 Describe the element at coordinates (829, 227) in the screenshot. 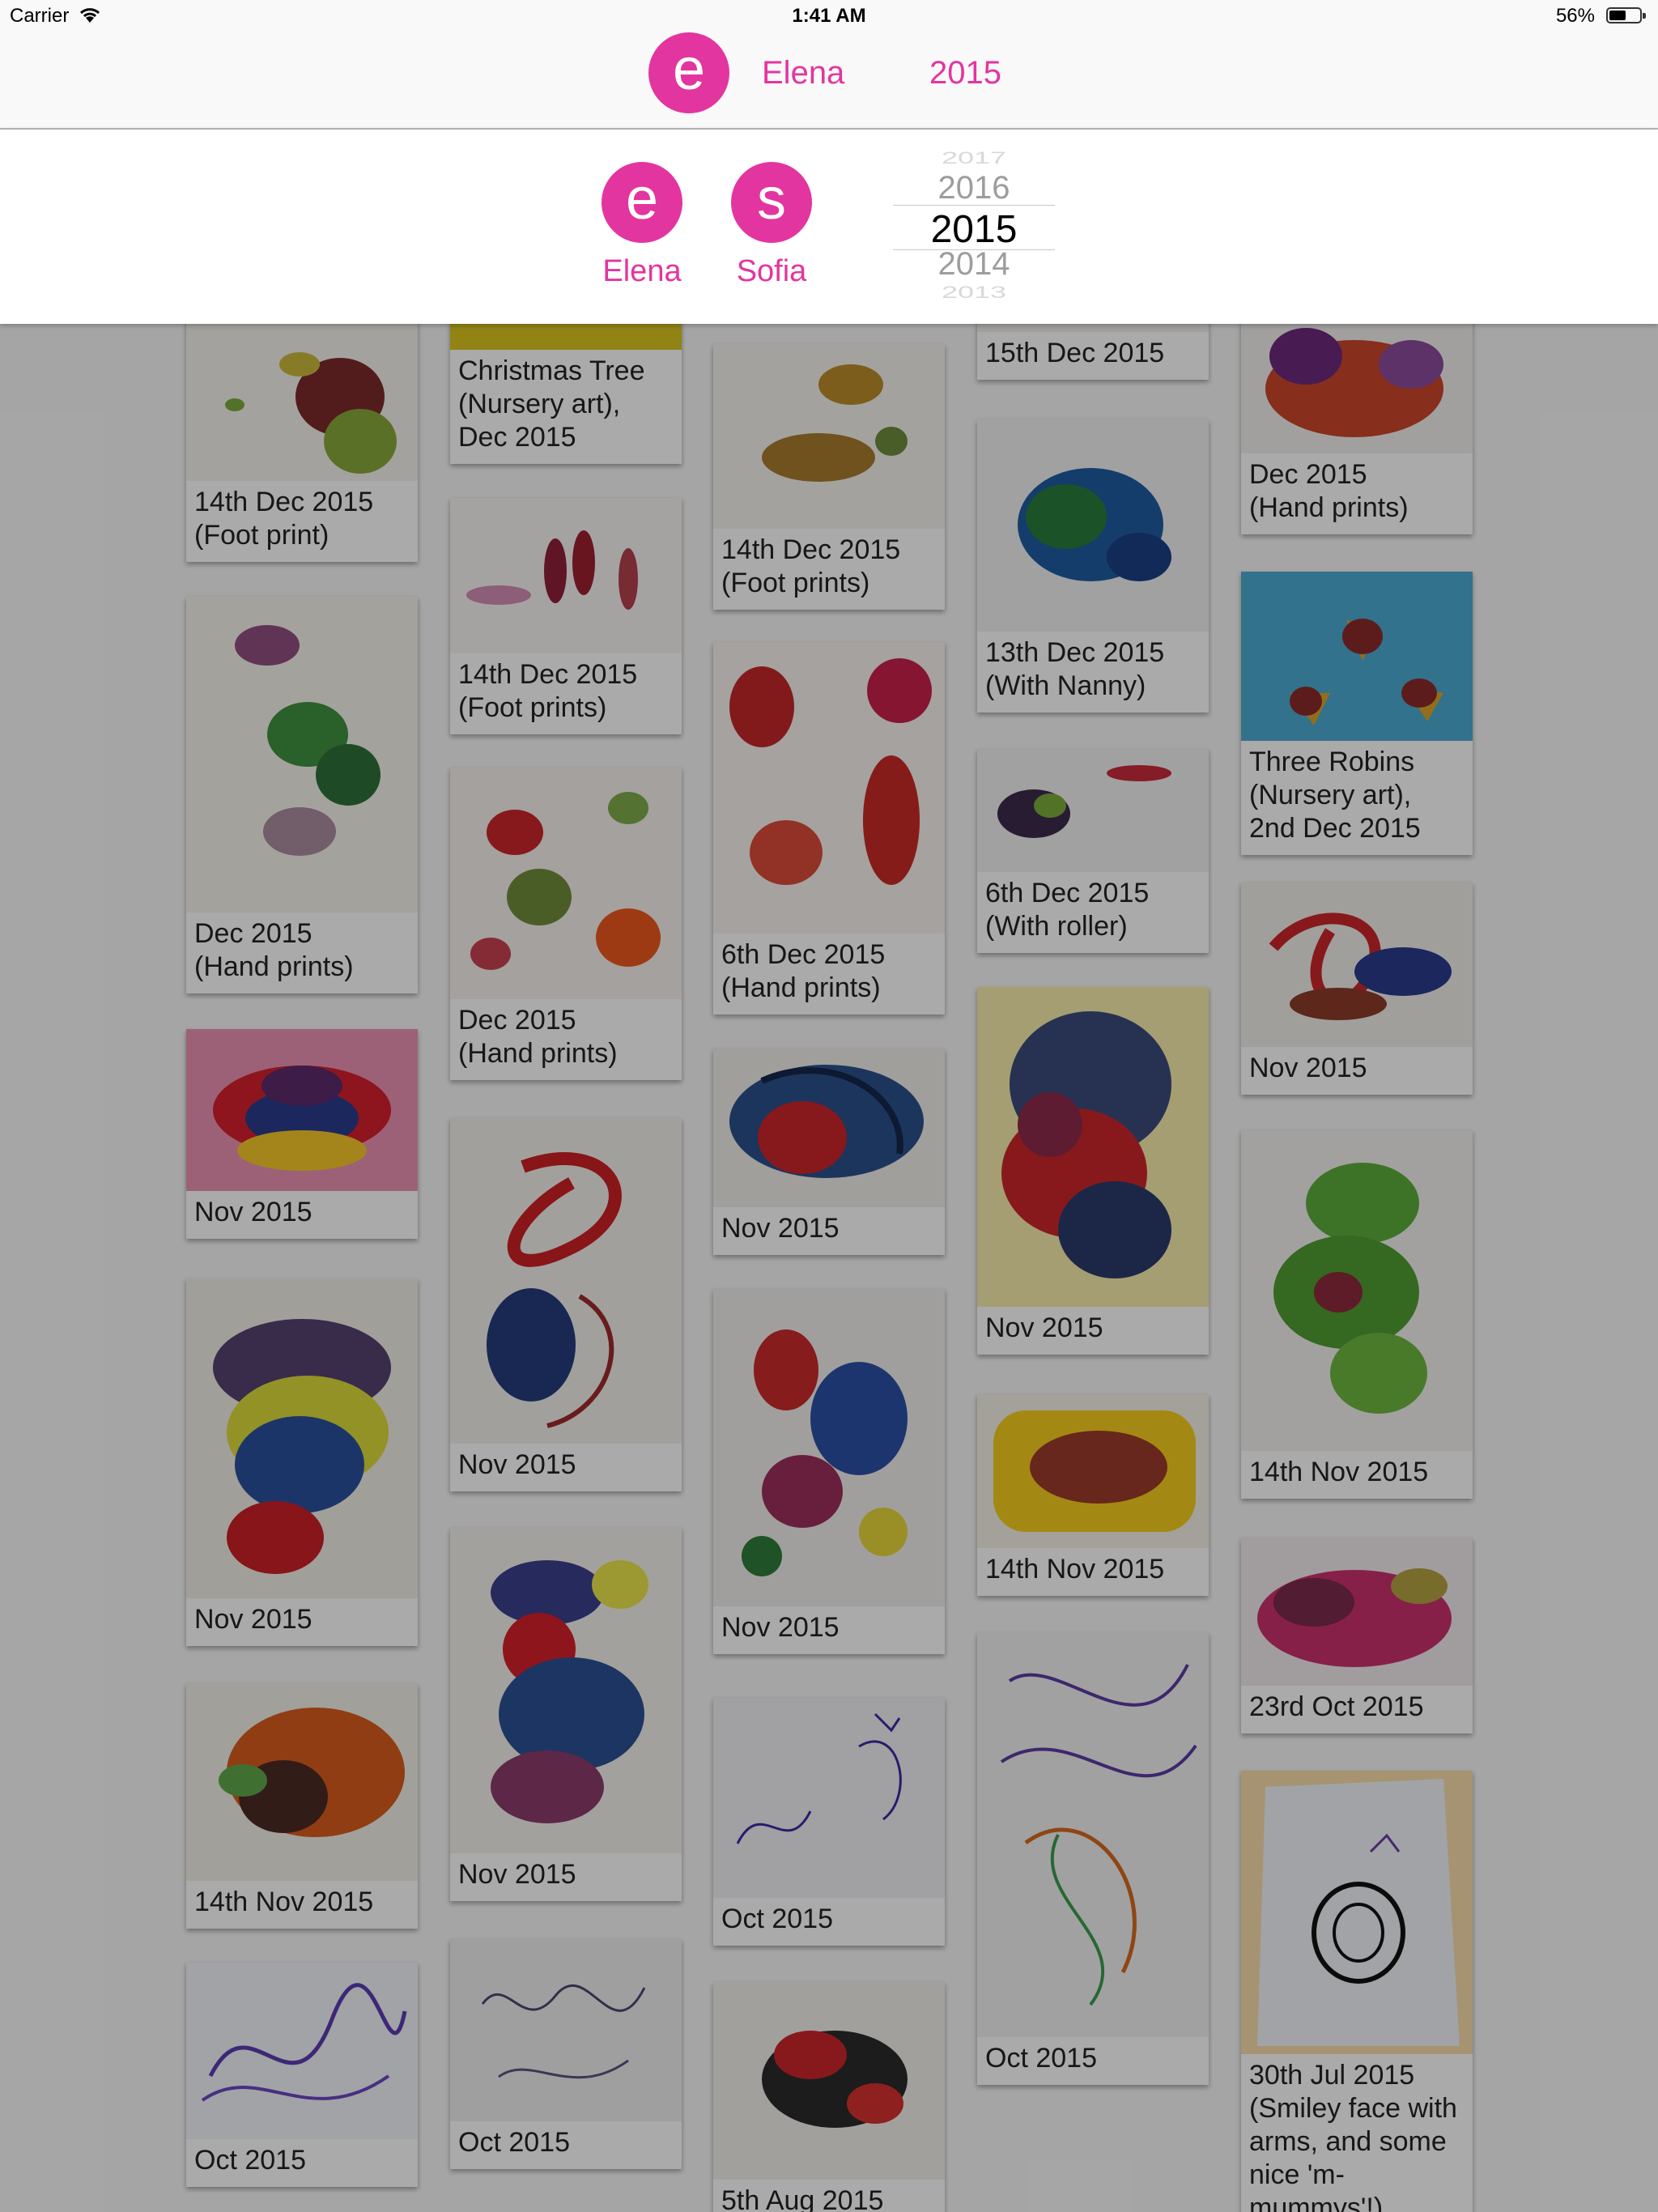

I see `child-year-picker: e Elena s Sofia 2017 2016 2015 2014 2013` at that location.